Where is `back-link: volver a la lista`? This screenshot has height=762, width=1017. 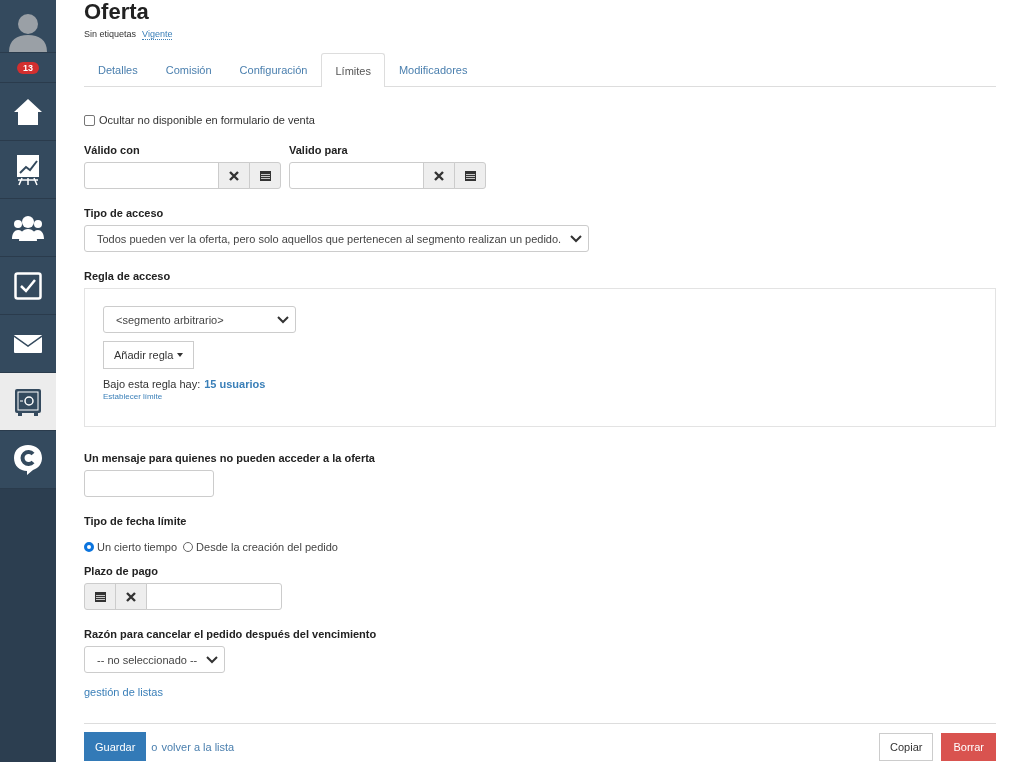 back-link: volver a la lista is located at coordinates (198, 746).